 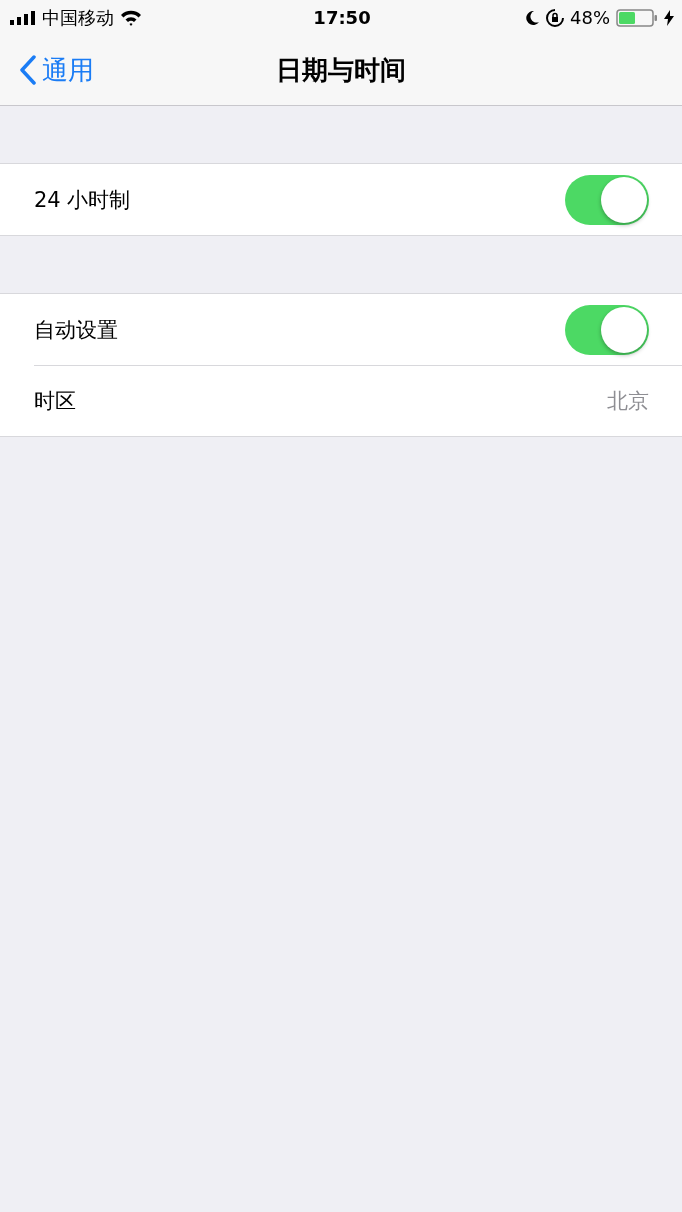 What do you see at coordinates (28, 70) in the screenshot?
I see `back-chevron-icon` at bounding box center [28, 70].